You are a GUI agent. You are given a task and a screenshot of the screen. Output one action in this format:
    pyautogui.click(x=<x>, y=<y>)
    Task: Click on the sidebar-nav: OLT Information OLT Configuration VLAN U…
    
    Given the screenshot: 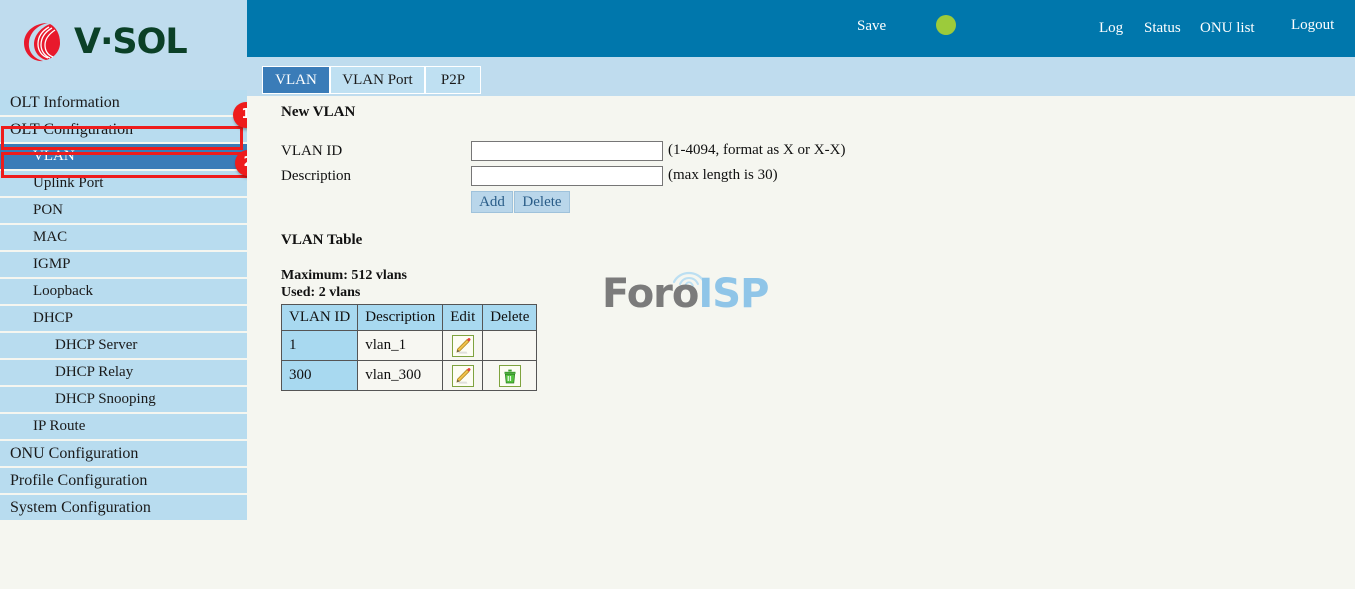 What is the action you would take?
    pyautogui.click(x=123, y=306)
    